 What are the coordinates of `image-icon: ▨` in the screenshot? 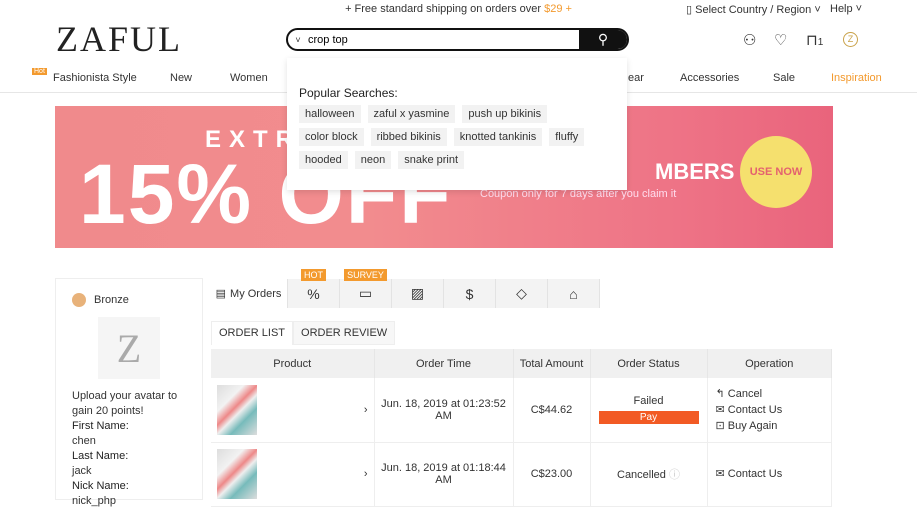 It's located at (417, 293).